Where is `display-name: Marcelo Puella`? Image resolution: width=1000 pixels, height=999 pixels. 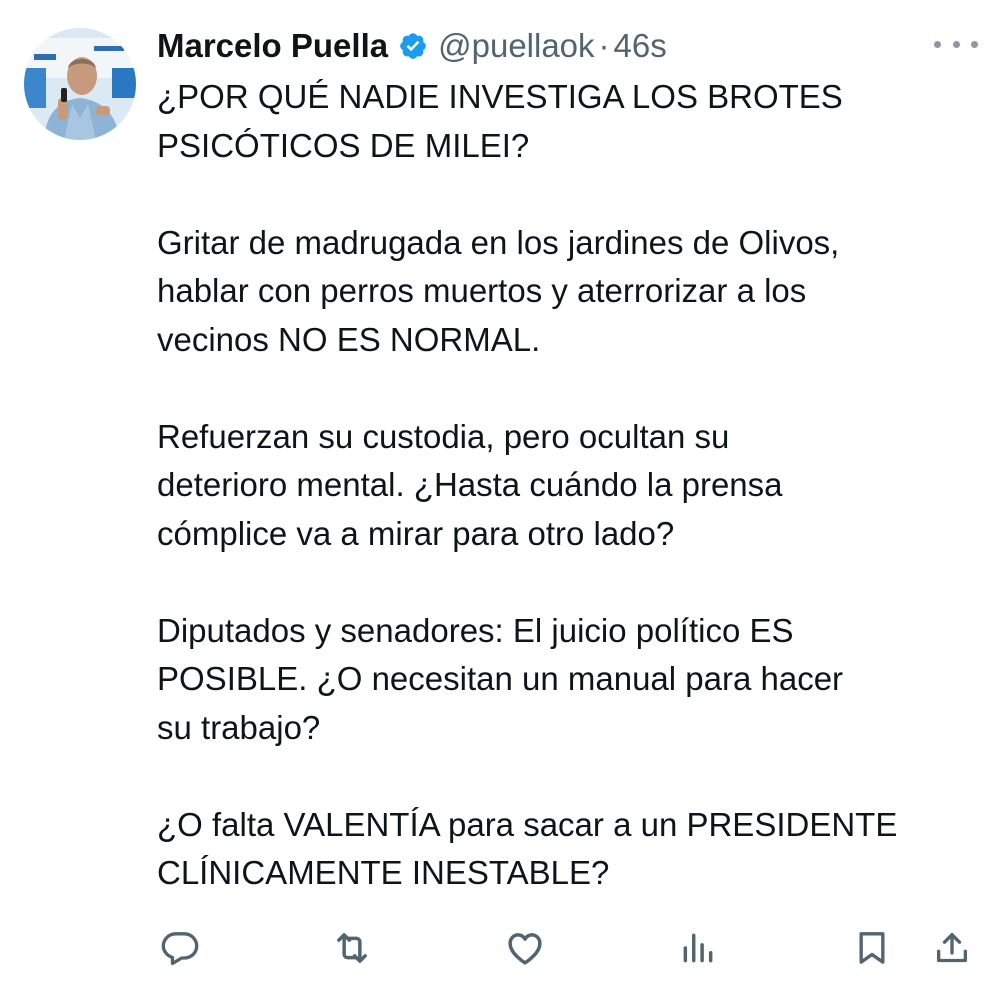
display-name: Marcelo Puella is located at coordinates (272, 46).